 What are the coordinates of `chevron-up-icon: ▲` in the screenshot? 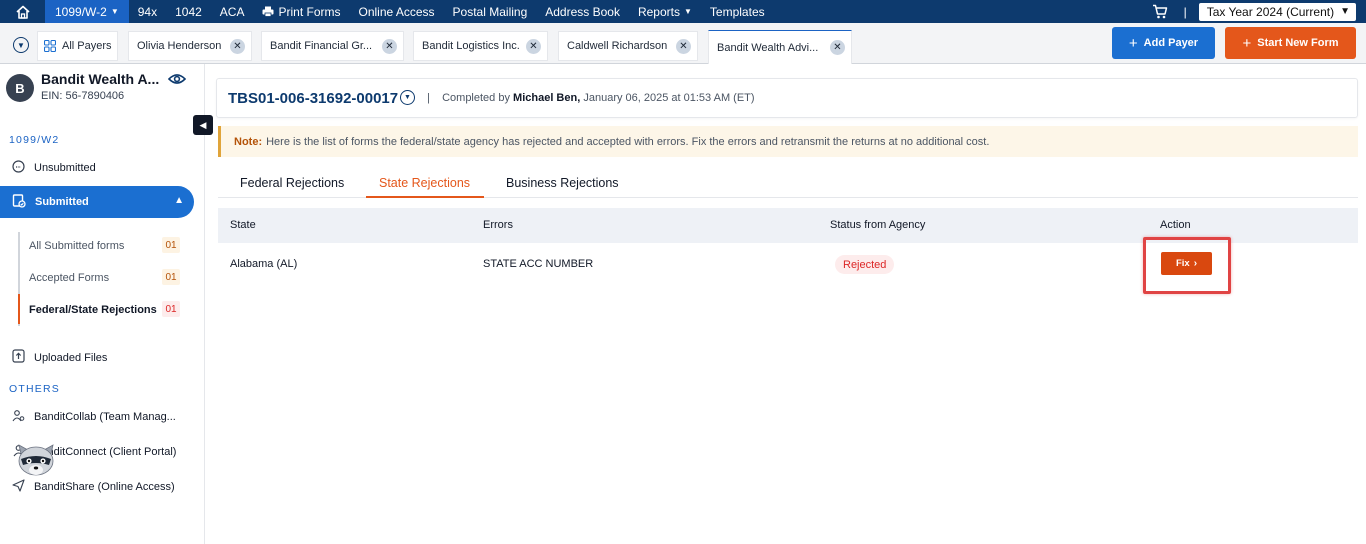 It's located at (179, 200).